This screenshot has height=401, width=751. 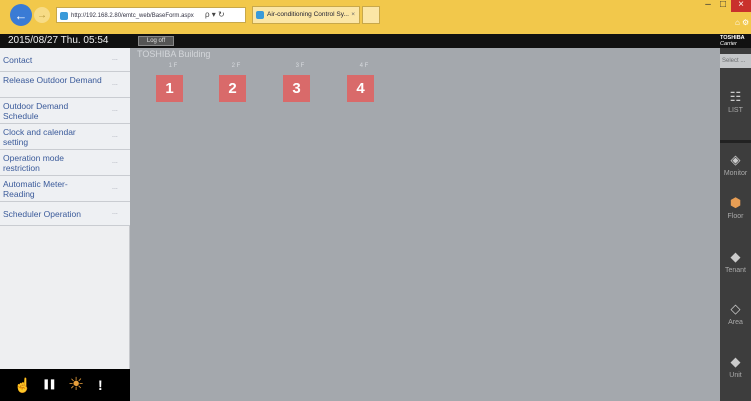 I want to click on bottom-toolbar: ☝ ❚❚ ☀ !, so click(x=65, y=385).